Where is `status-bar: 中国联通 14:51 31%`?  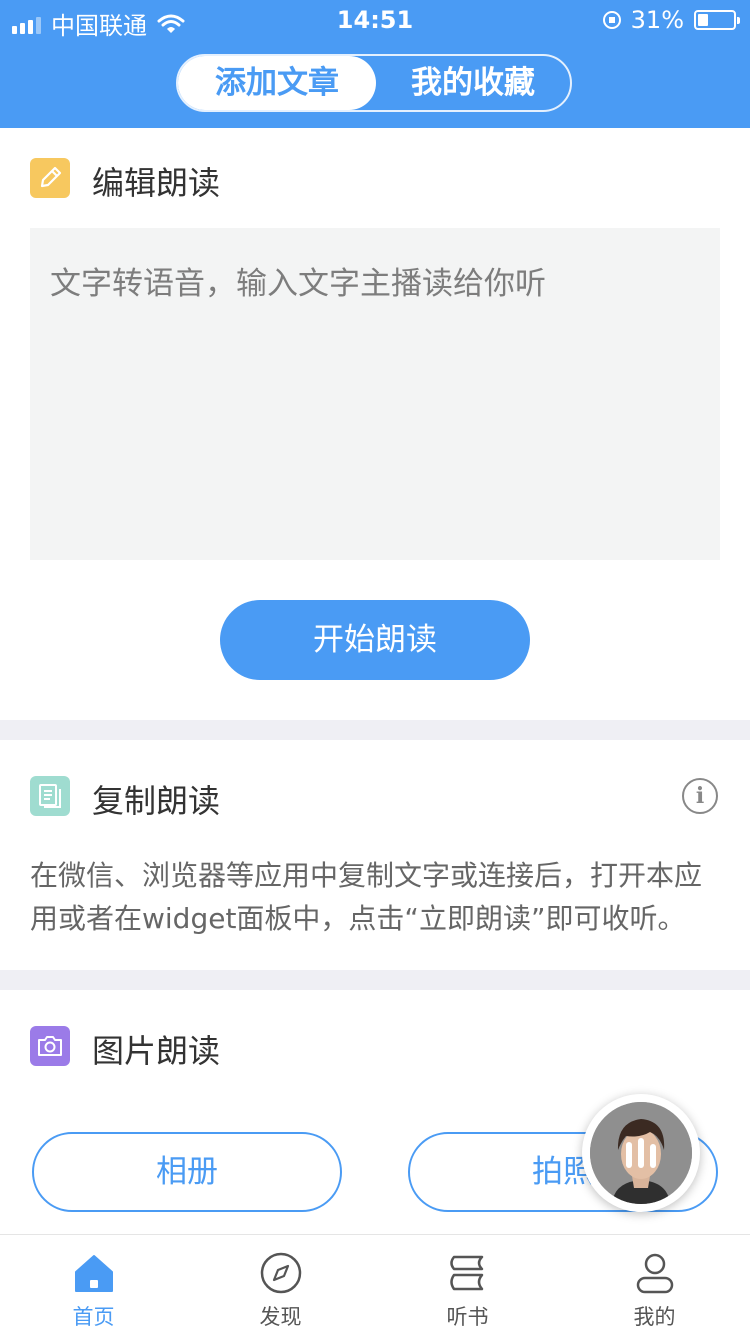
status-bar: 中国联通 14:51 31% is located at coordinates (375, 20).